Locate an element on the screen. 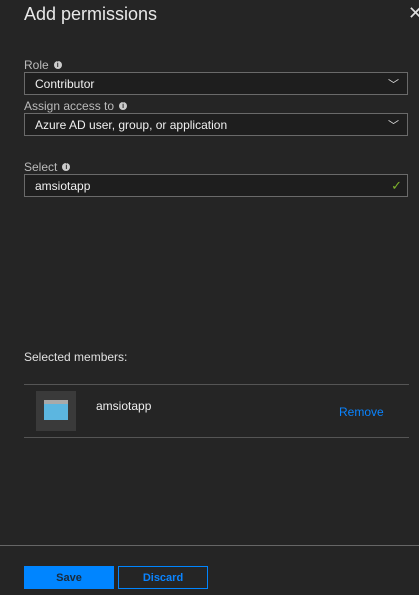 This screenshot has width=419, height=595. select-label: Select i is located at coordinates (47, 167).